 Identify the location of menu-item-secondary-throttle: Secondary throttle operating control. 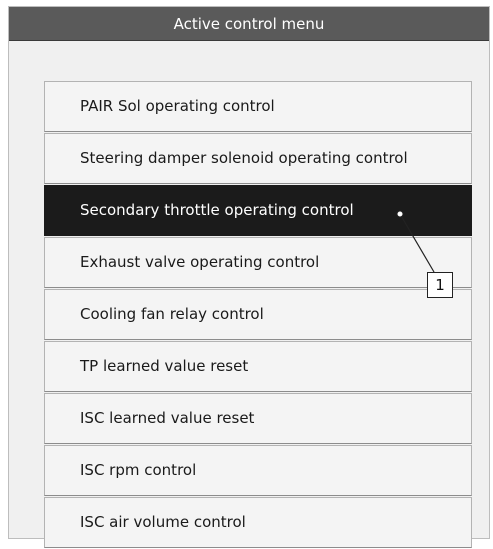
(258, 210).